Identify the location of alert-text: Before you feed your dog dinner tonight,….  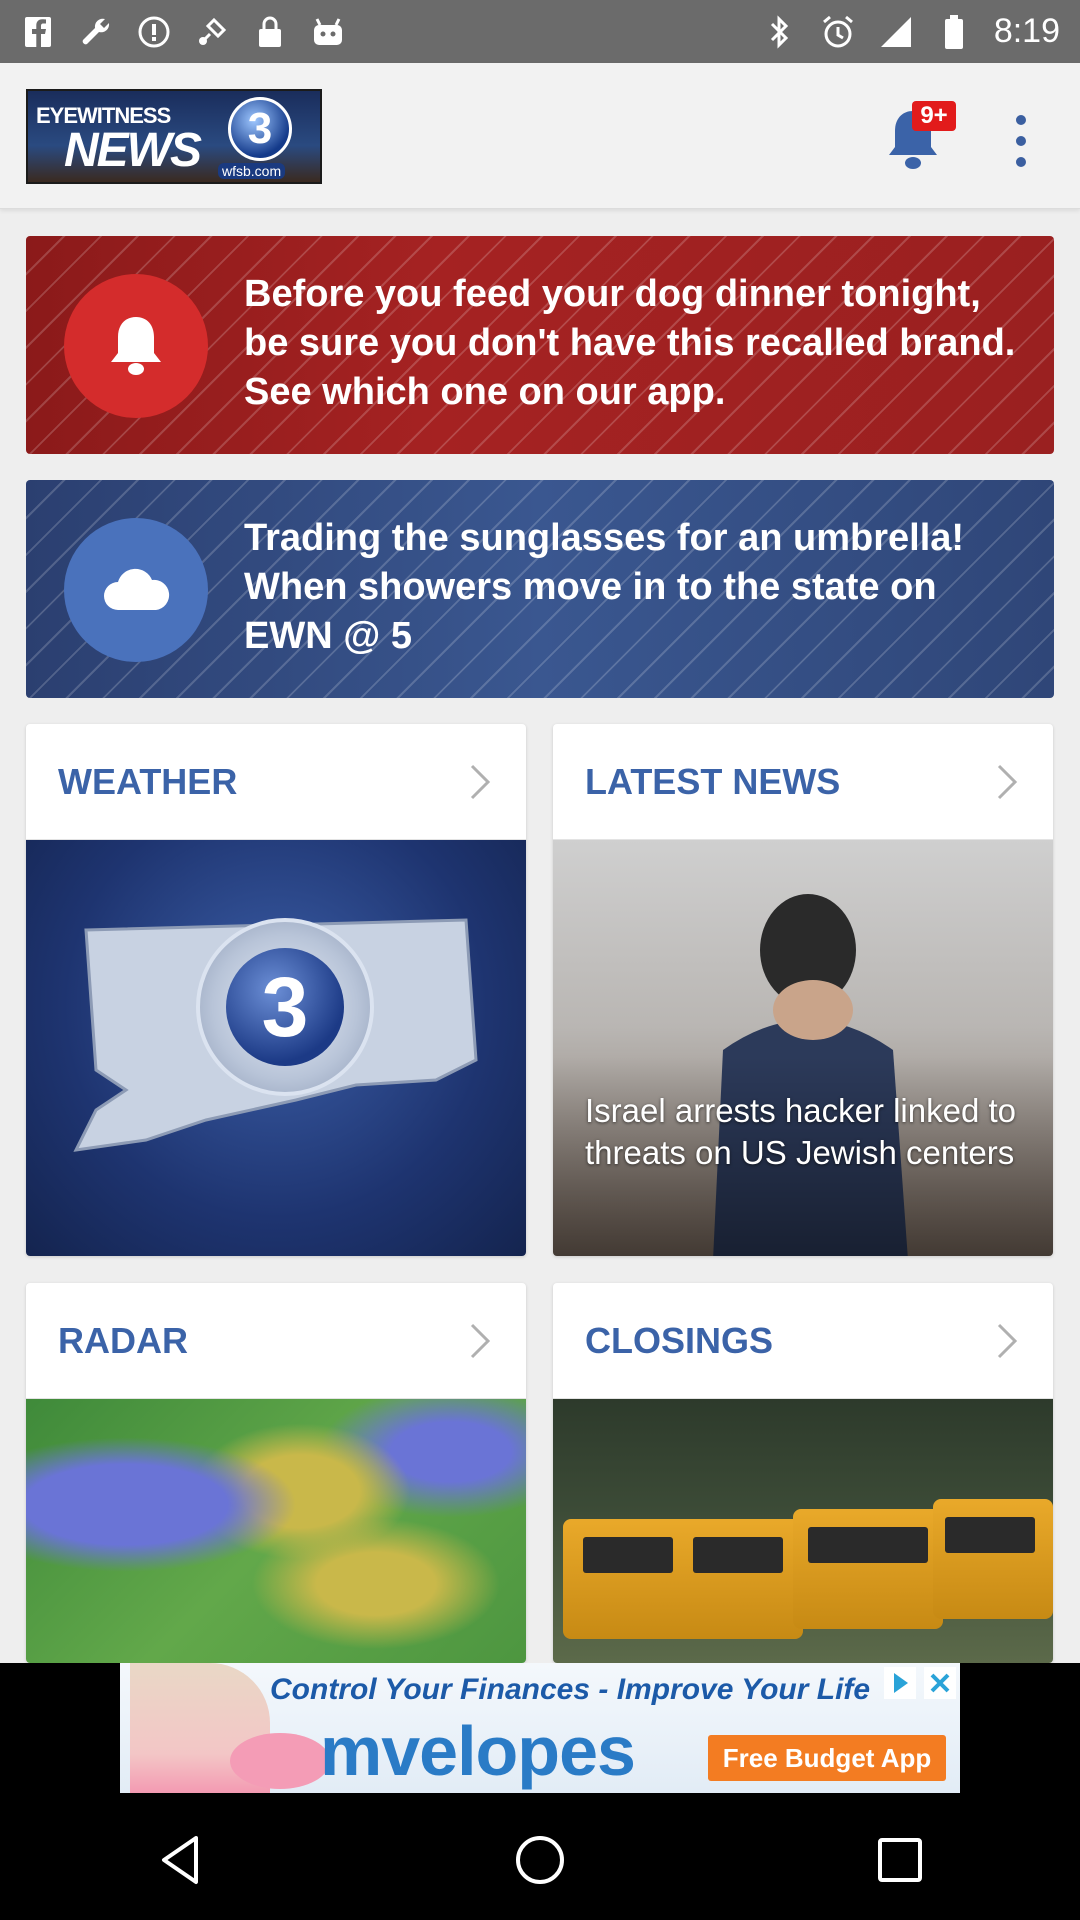
(630, 343).